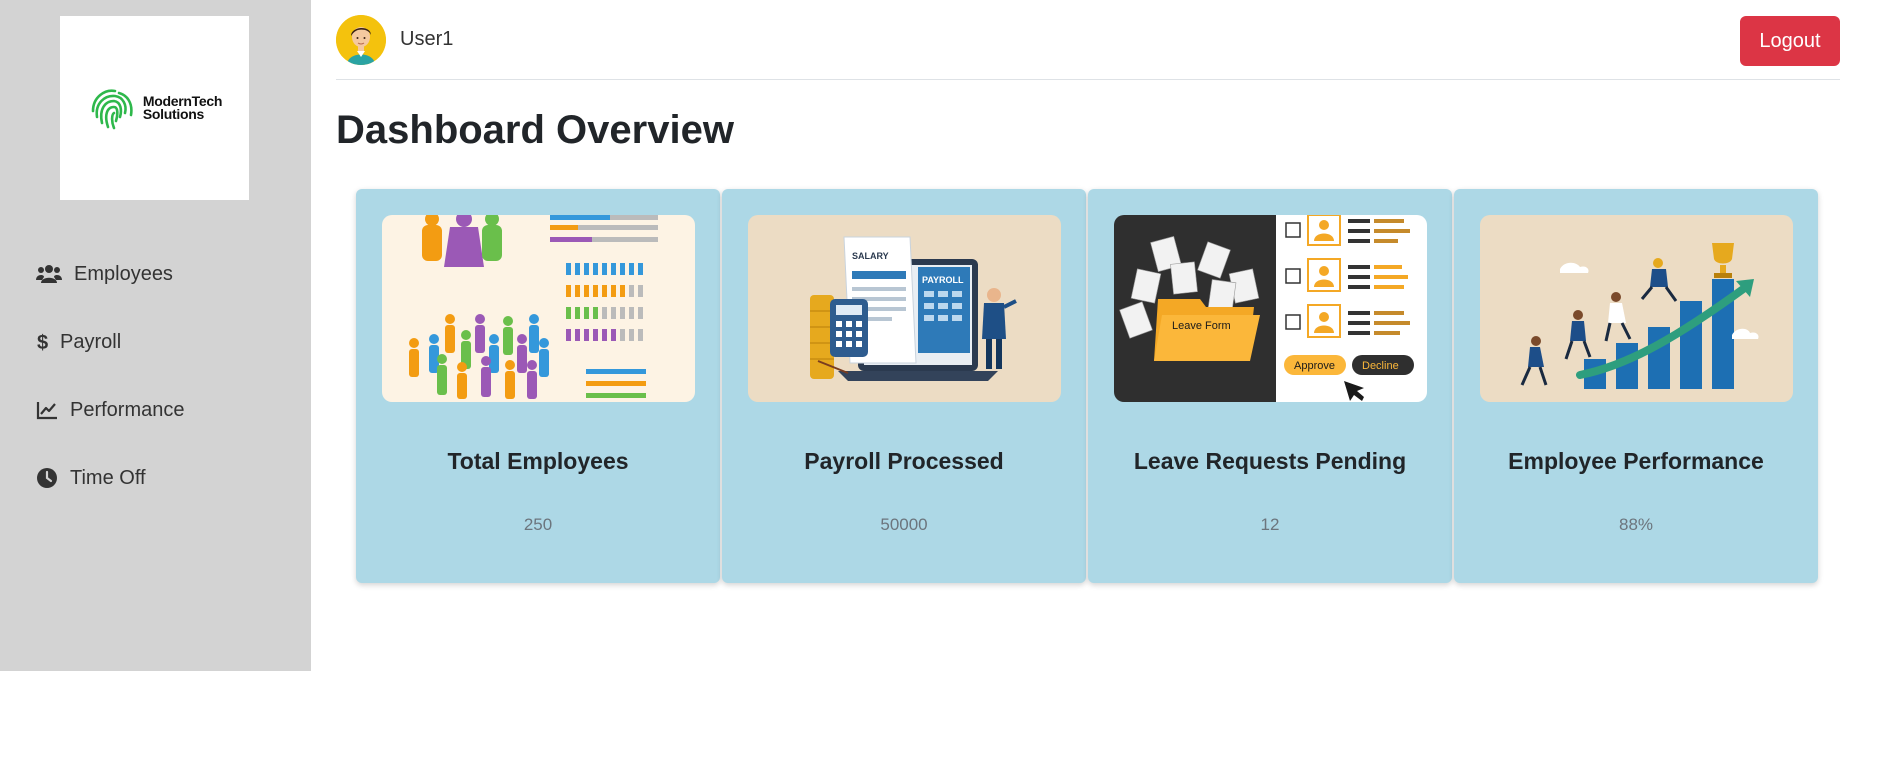 This screenshot has height=783, width=1877. I want to click on calculator-icon, so click(849, 328).